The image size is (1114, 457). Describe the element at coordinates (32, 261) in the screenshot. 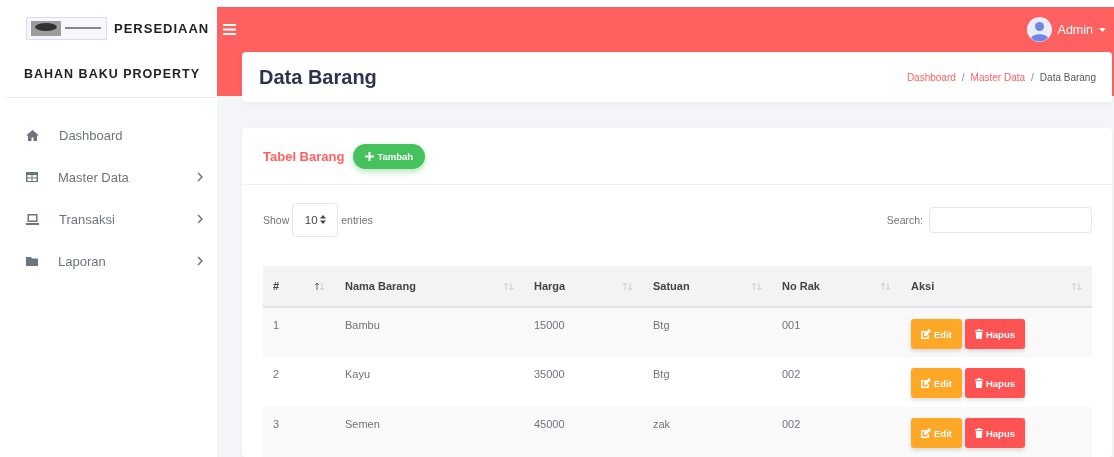

I see `folder-icon` at that location.